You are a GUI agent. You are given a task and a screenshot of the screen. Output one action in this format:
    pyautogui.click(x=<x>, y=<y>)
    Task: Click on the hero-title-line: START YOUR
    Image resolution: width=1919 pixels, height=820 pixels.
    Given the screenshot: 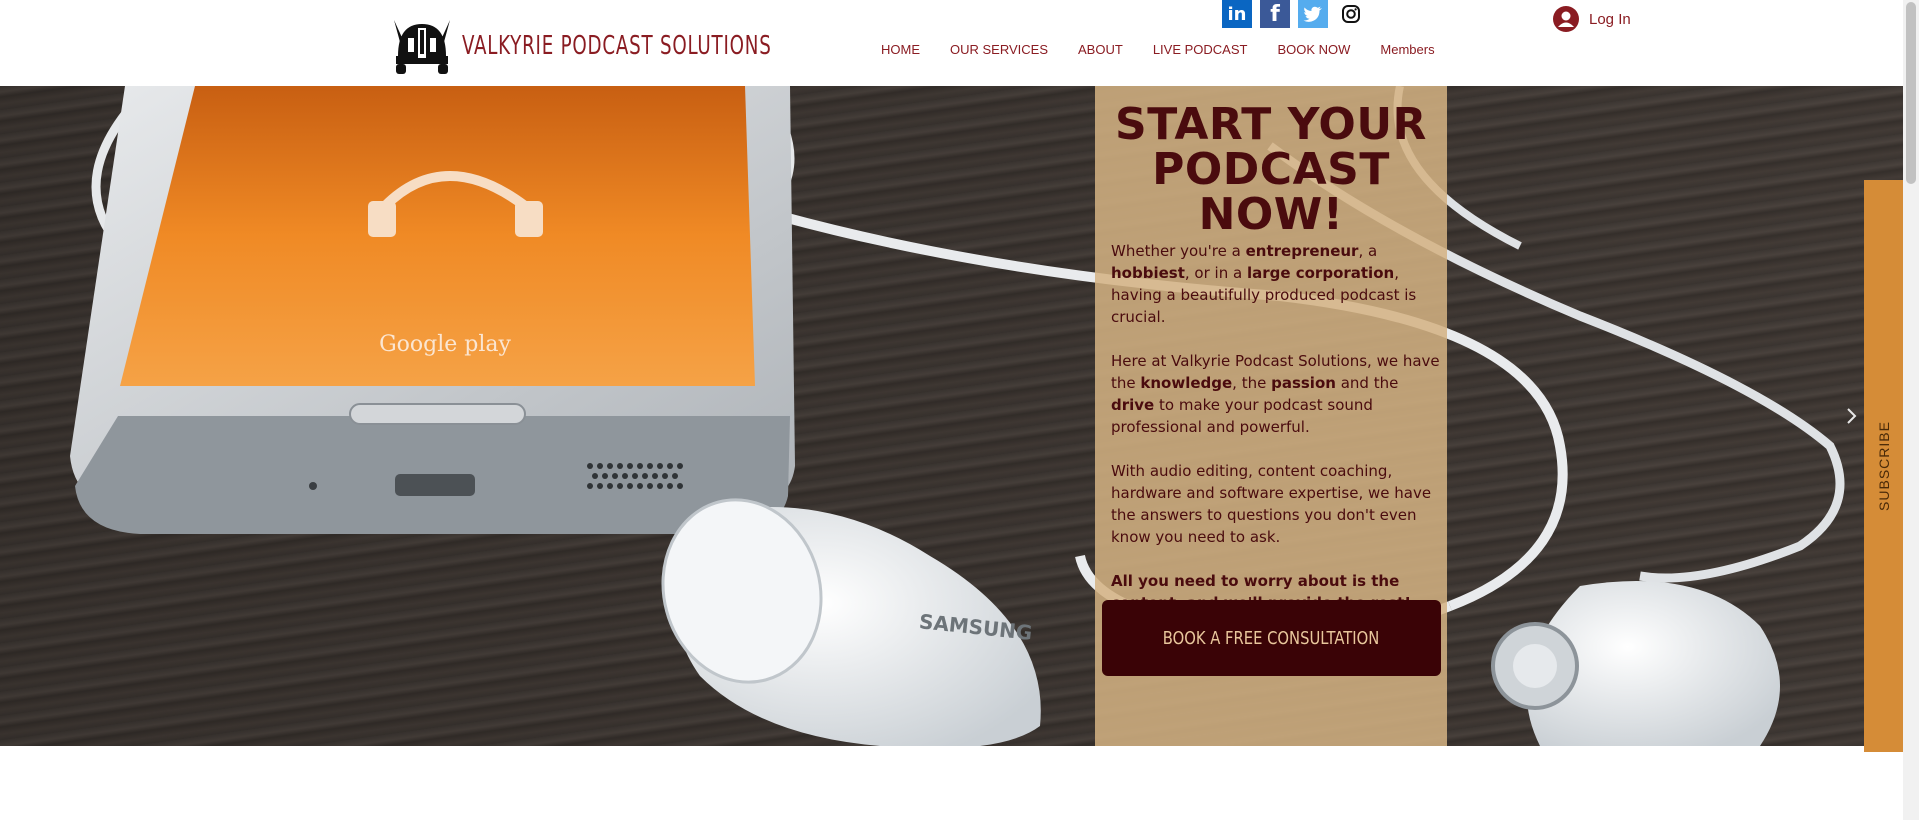 What is the action you would take?
    pyautogui.click(x=1271, y=124)
    